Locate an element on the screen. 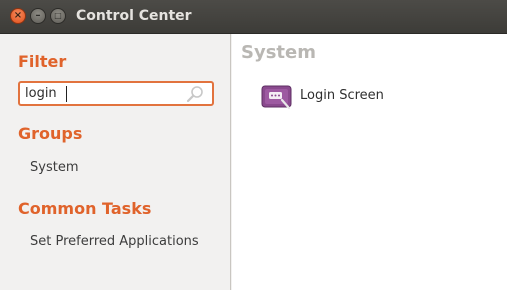 Image resolution: width=507 pixels, height=290 pixels. group-item-system: System is located at coordinates (54, 167).